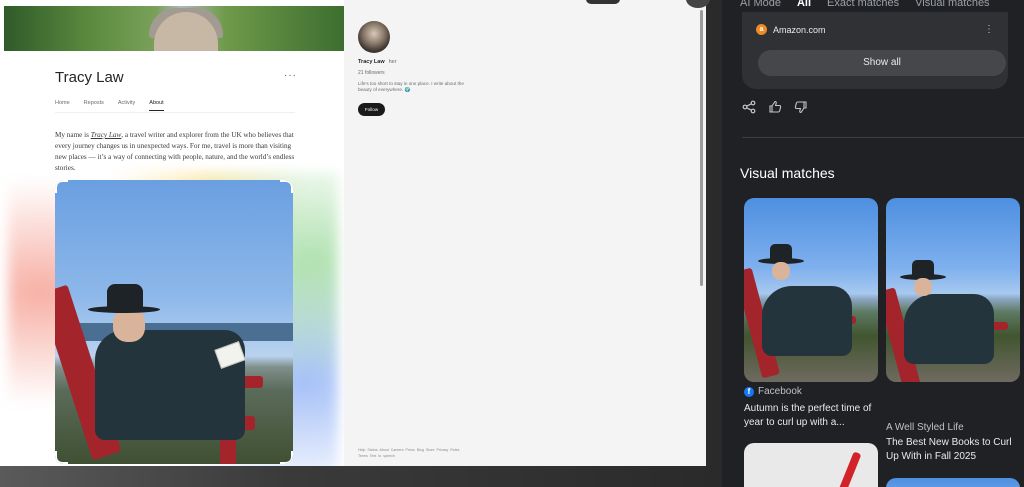  Describe the element at coordinates (174, 28) in the screenshot. I see `cover-image` at that location.